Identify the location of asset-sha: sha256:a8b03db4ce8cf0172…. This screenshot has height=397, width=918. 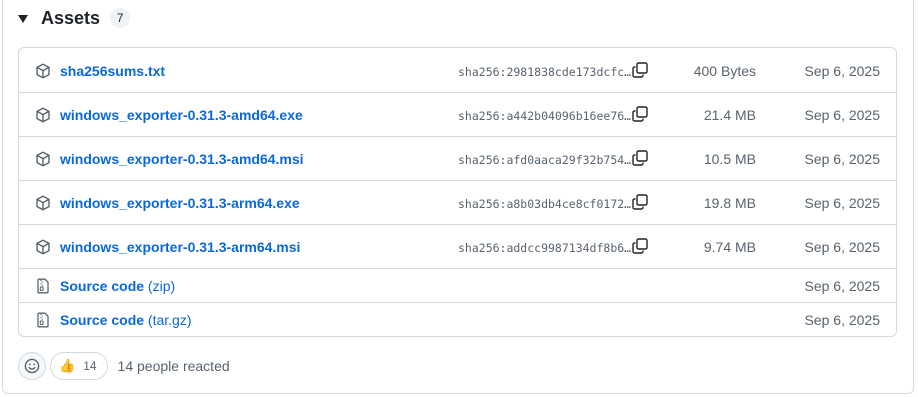
(545, 204).